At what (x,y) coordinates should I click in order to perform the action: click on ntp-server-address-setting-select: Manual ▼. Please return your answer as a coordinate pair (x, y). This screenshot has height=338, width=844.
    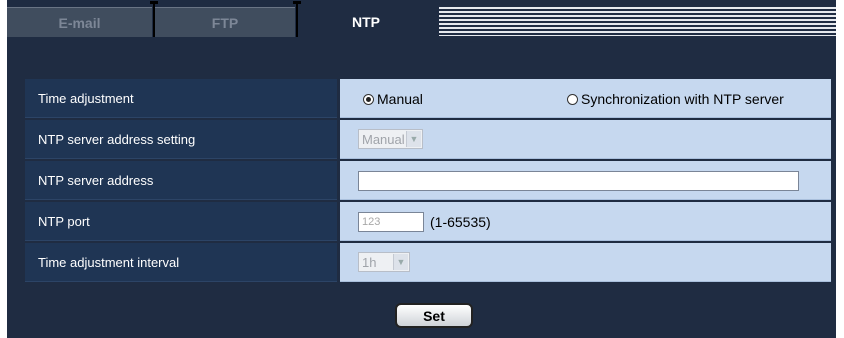
    Looking at the image, I should click on (390, 139).